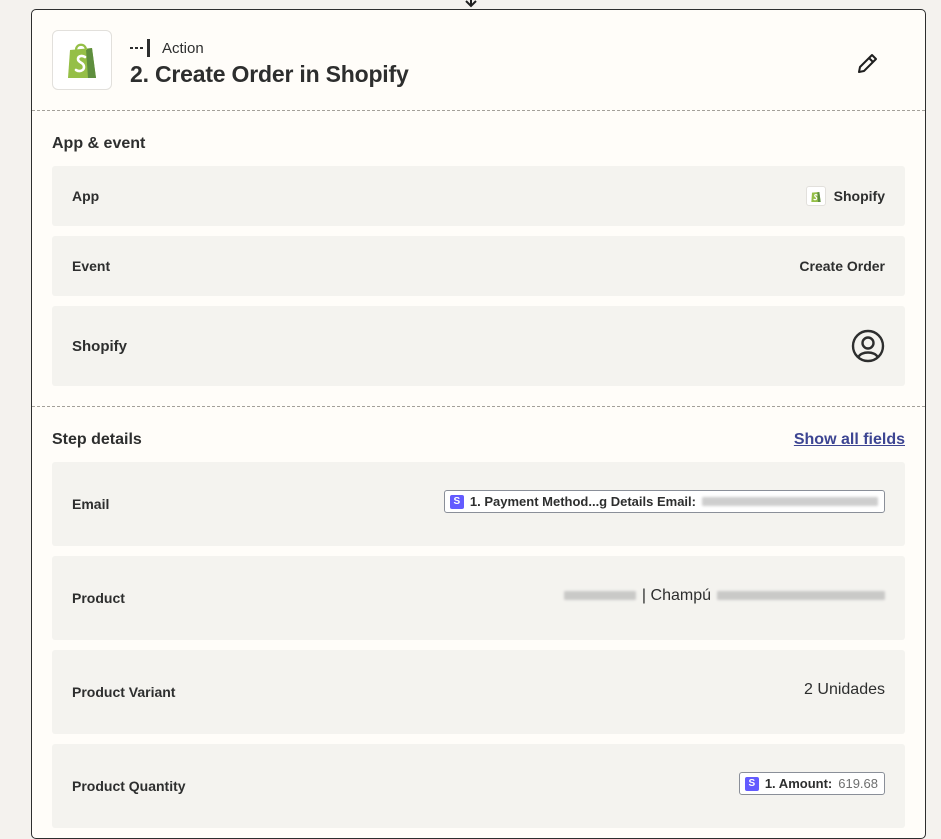 The image size is (941, 839). What do you see at coordinates (99, 143) in the screenshot?
I see `section-title-app-event: App & event` at bounding box center [99, 143].